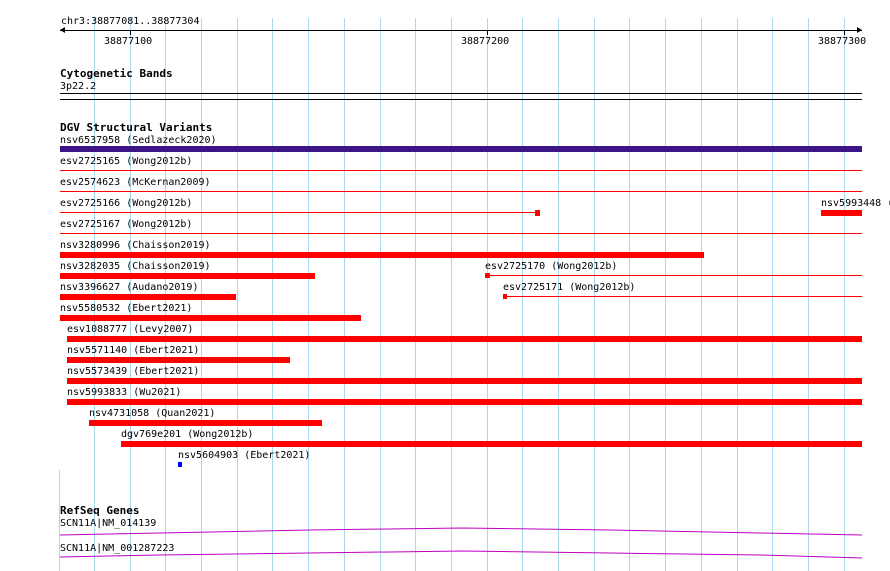  I want to click on variant-label: esv2725170 (Wong2012b), so click(551, 266).